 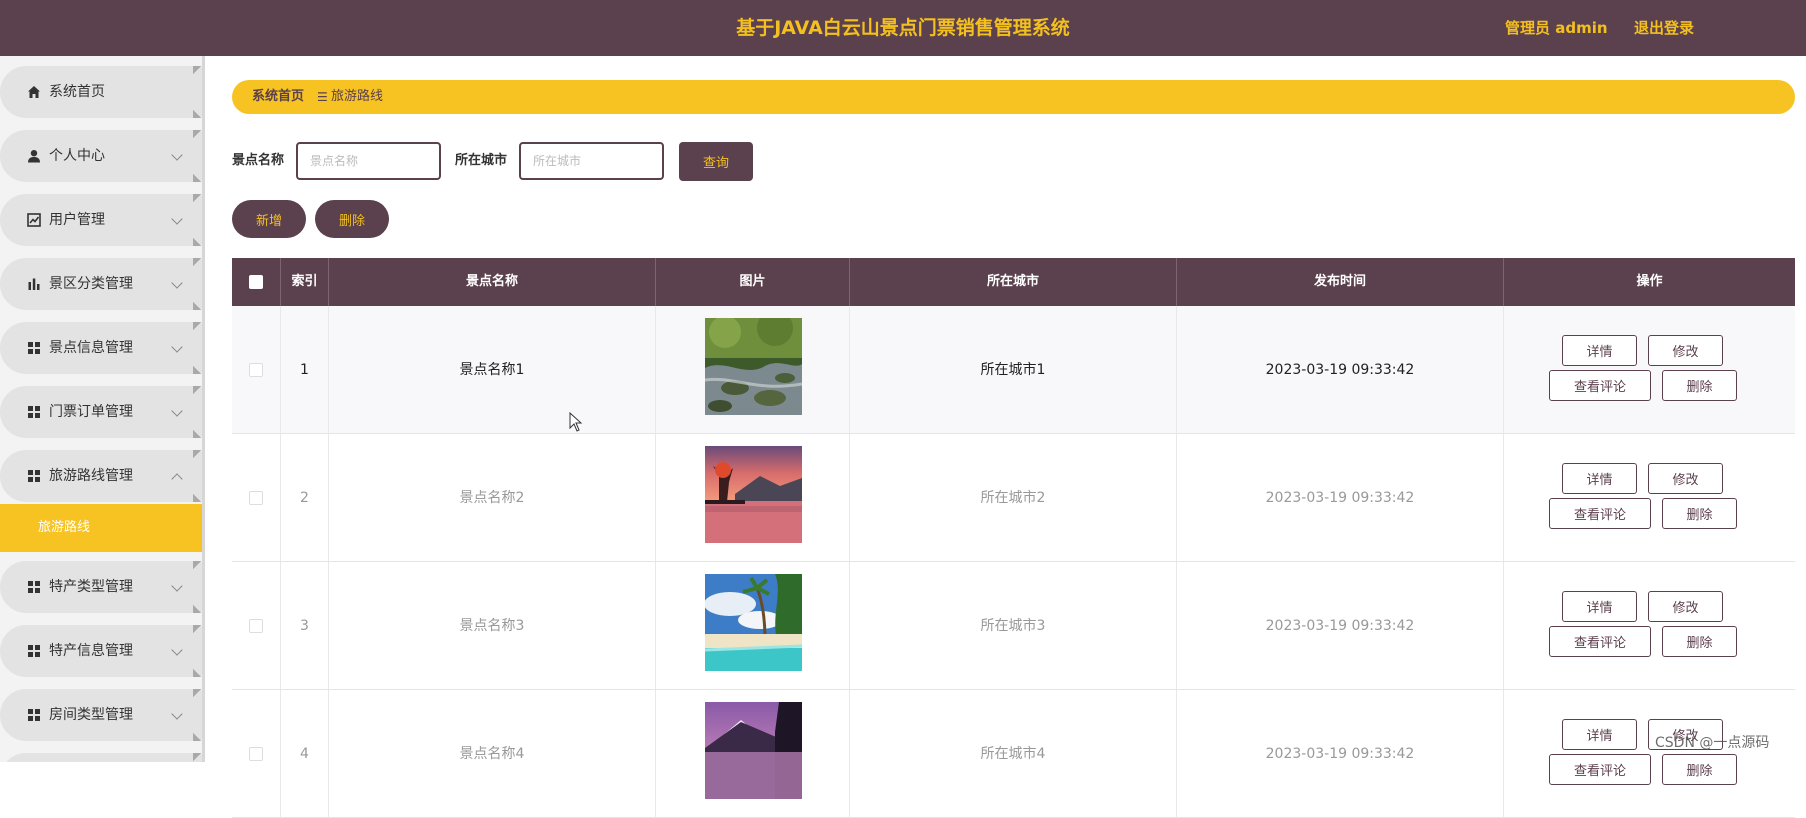 What do you see at coordinates (305, 282) in the screenshot?
I see `column-header-index: 索引` at bounding box center [305, 282].